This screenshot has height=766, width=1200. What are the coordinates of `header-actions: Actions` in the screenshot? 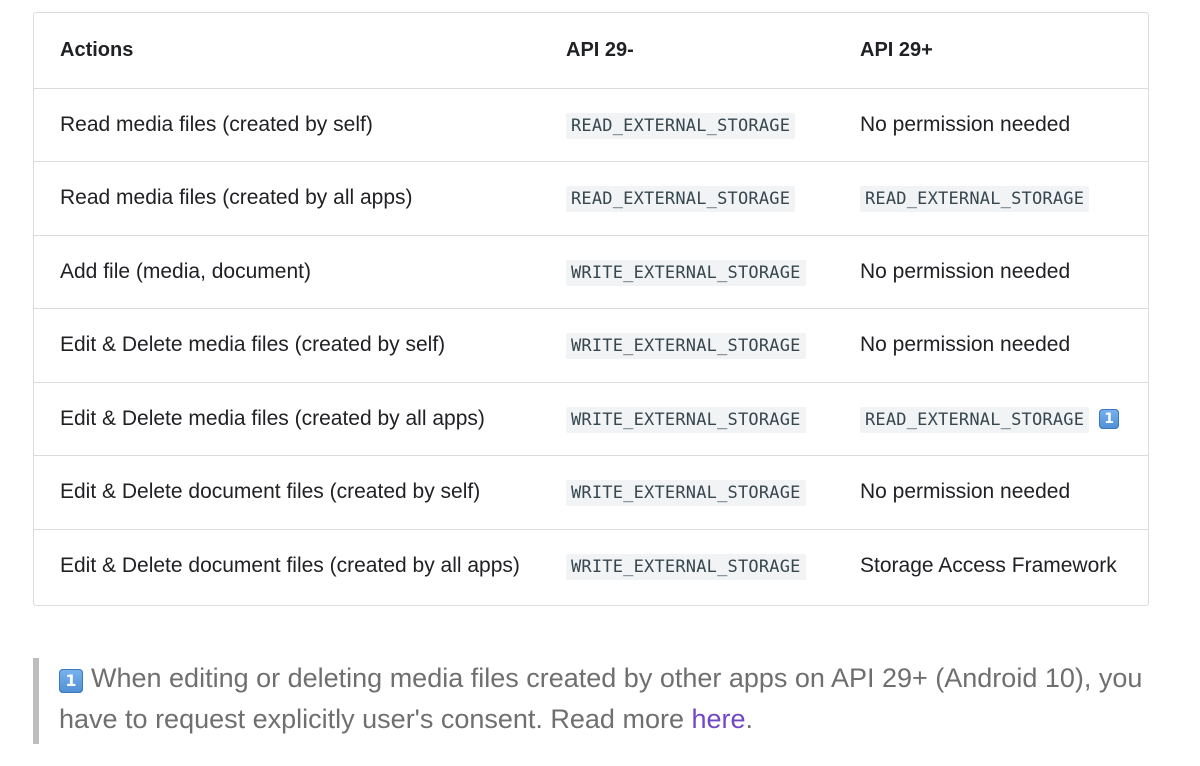 It's located at (287, 51).